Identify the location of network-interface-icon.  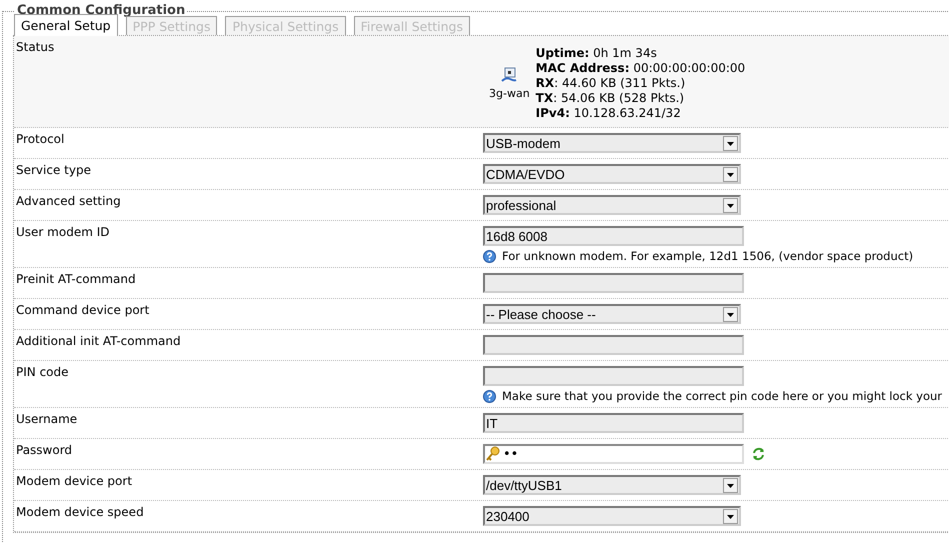
(509, 75).